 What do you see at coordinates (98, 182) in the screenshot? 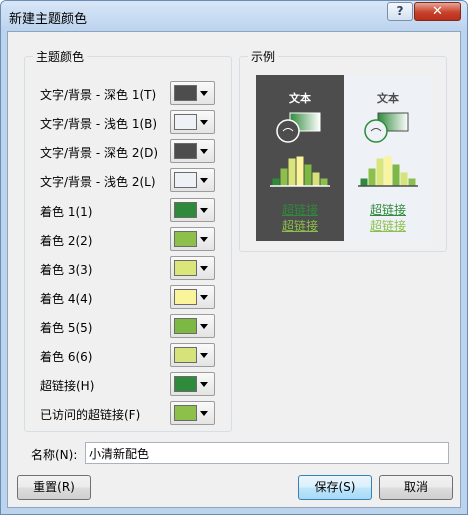
I see `color-row-label: 文字/背景 - 浅色 2(L)` at bounding box center [98, 182].